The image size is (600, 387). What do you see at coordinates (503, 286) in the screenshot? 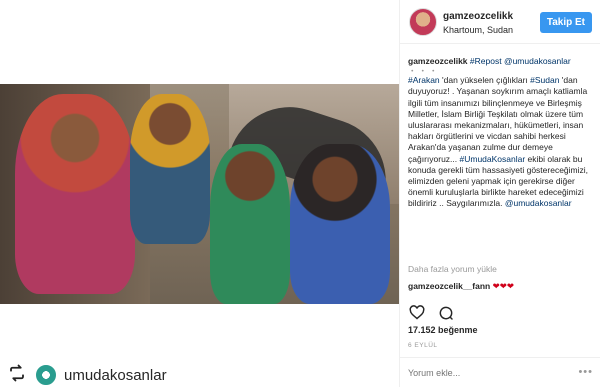
I see `comment-text: ❤❤❤` at bounding box center [503, 286].